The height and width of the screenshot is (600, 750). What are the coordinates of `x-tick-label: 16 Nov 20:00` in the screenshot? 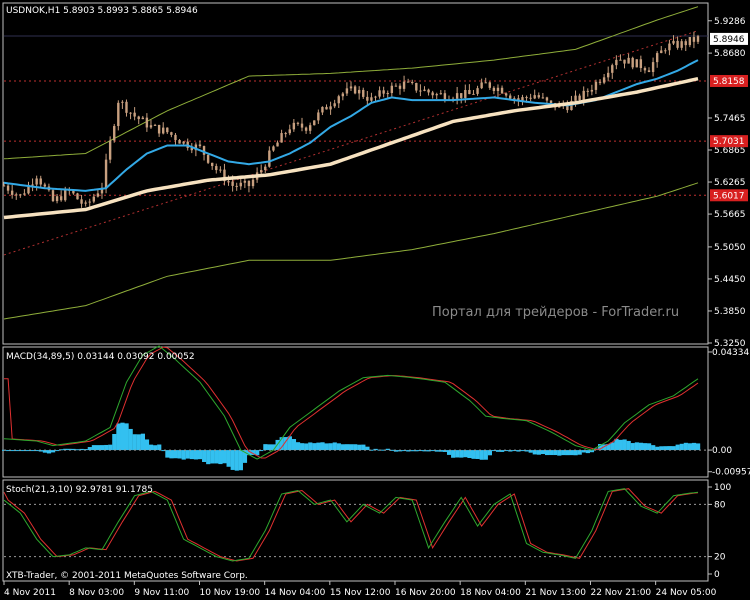 It's located at (425, 593).